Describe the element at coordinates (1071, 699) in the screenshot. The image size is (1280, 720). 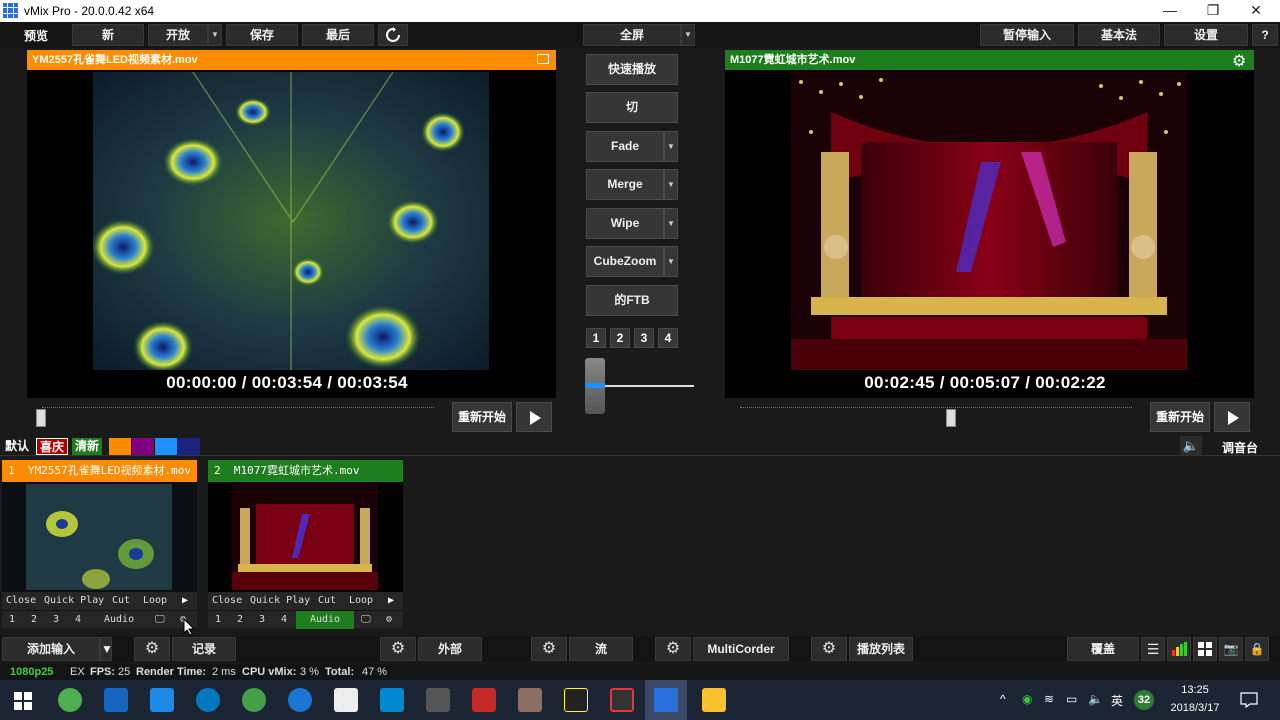
I see `tray-battery-icon: ▭` at that location.